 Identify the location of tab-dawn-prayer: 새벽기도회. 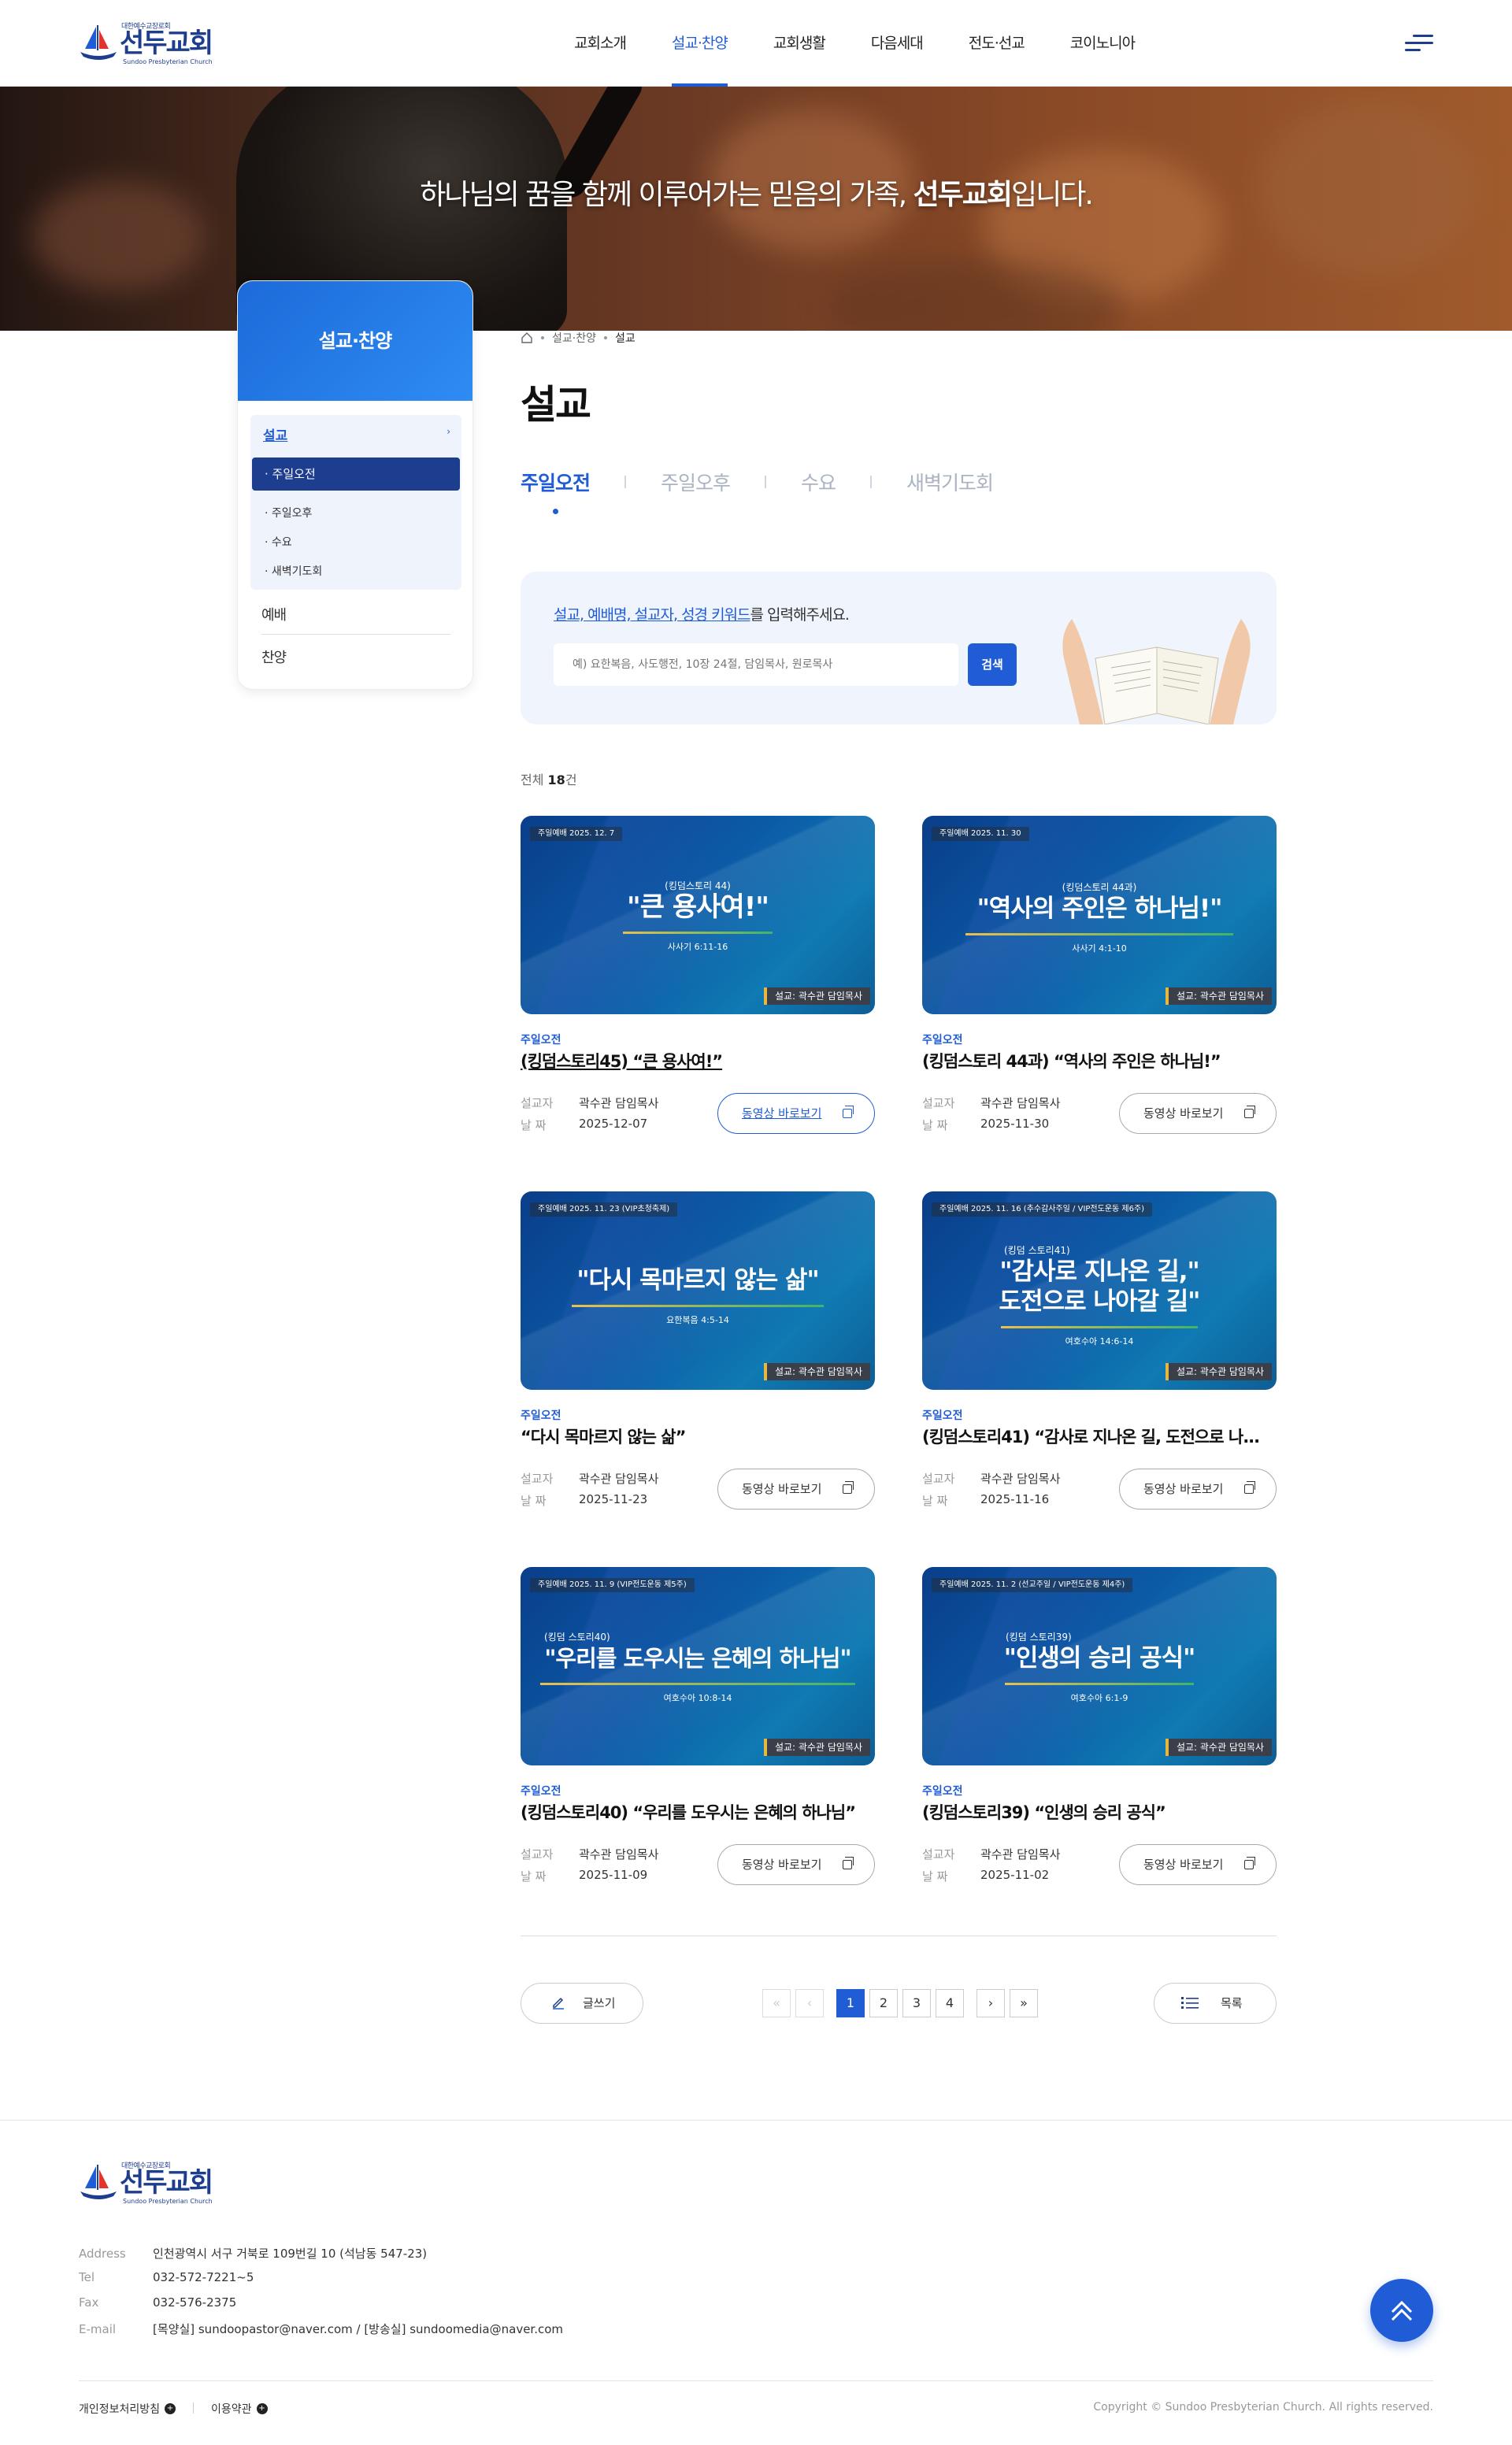
(950, 482).